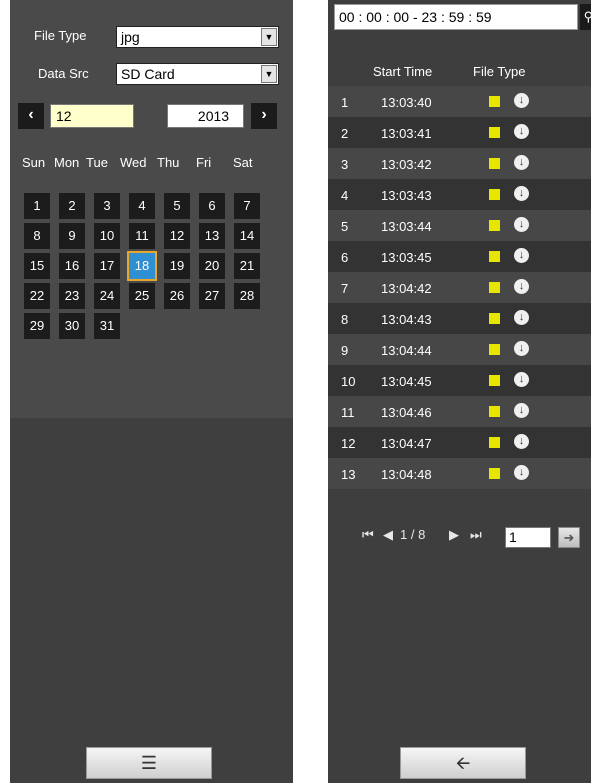  Describe the element at coordinates (459, 287) in the screenshot. I see `table-row: 7 13:04:42 ↓` at that location.